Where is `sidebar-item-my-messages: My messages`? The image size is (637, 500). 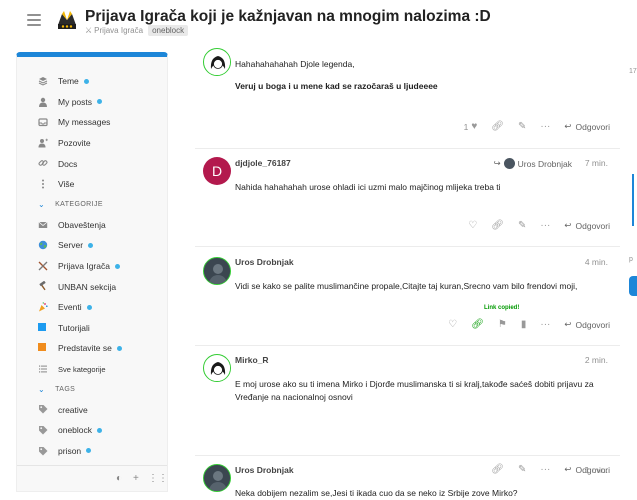 sidebar-item-my-messages: My messages is located at coordinates (92, 122).